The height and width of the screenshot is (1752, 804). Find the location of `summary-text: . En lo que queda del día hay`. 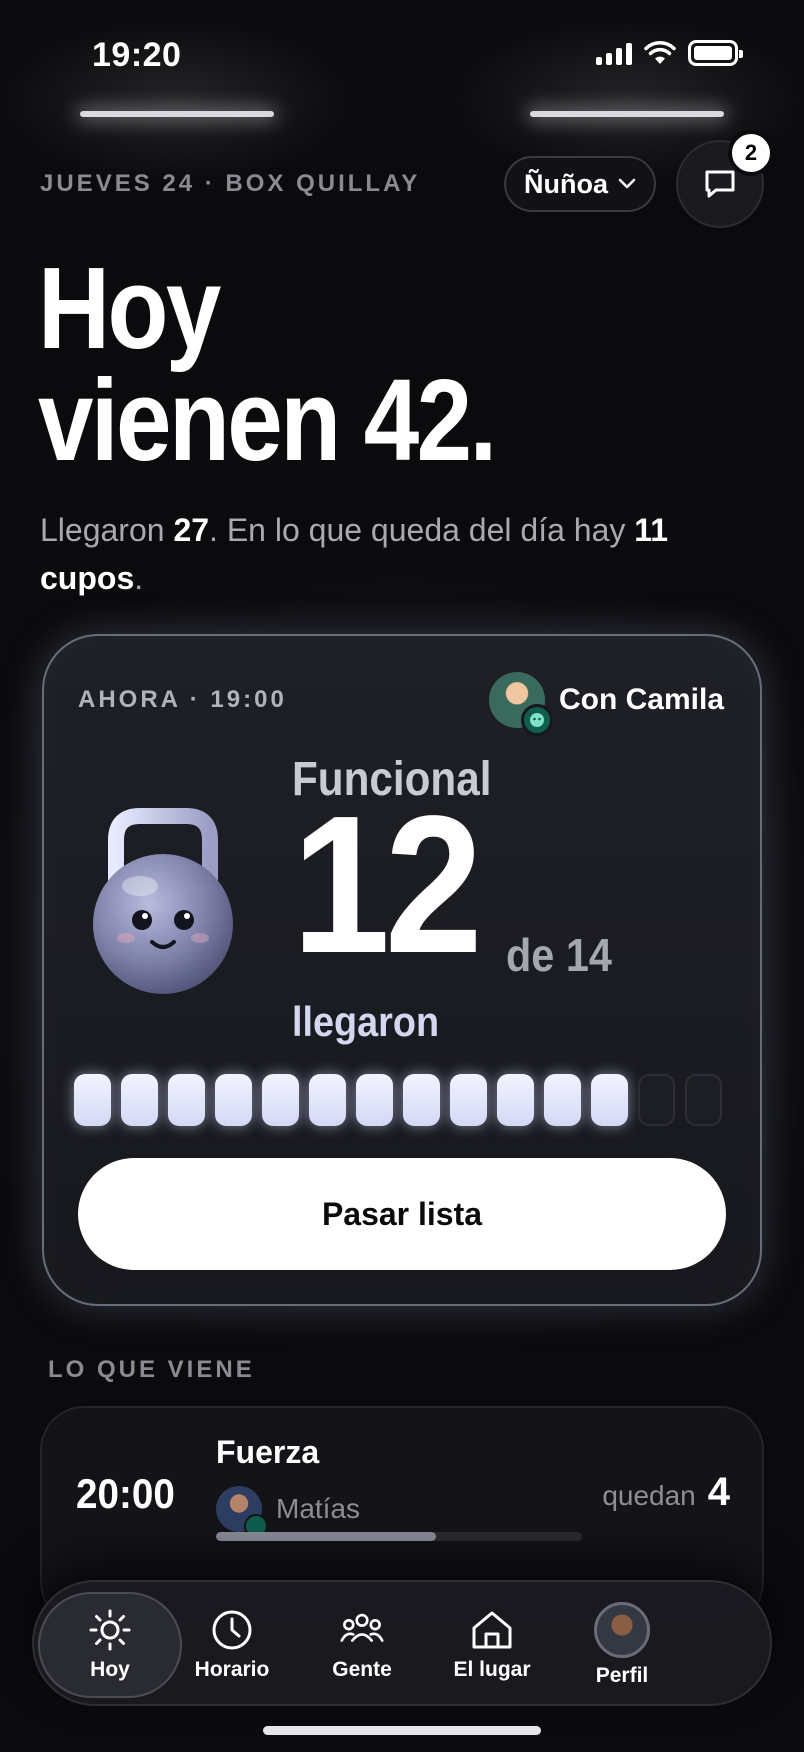

summary-text: . En lo que queda del día hay is located at coordinates (422, 530).